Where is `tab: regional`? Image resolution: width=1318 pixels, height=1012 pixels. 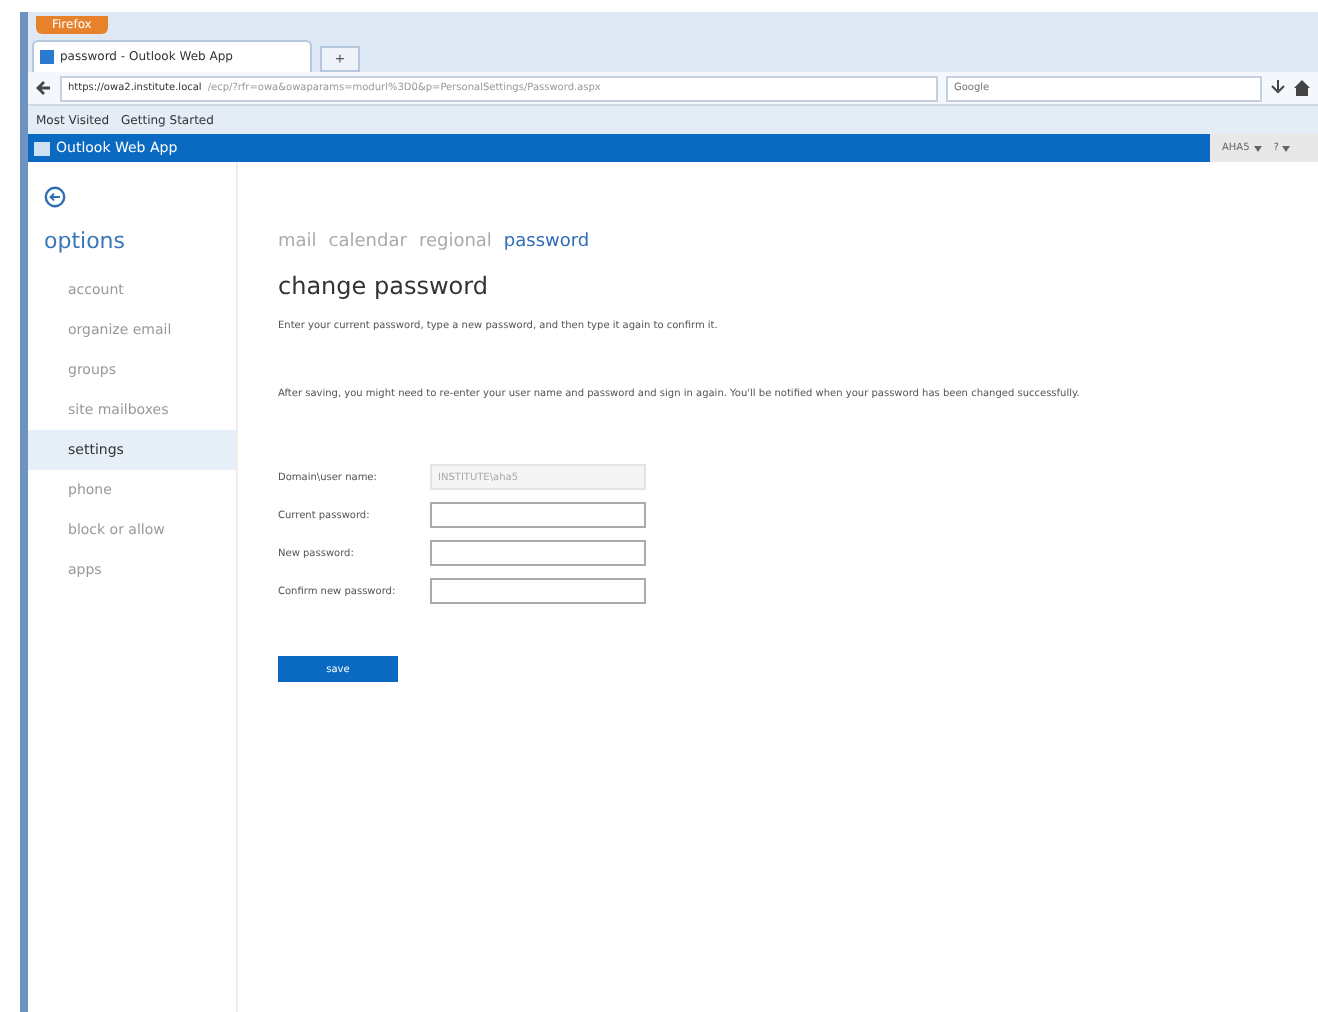 tab: regional is located at coordinates (455, 242).